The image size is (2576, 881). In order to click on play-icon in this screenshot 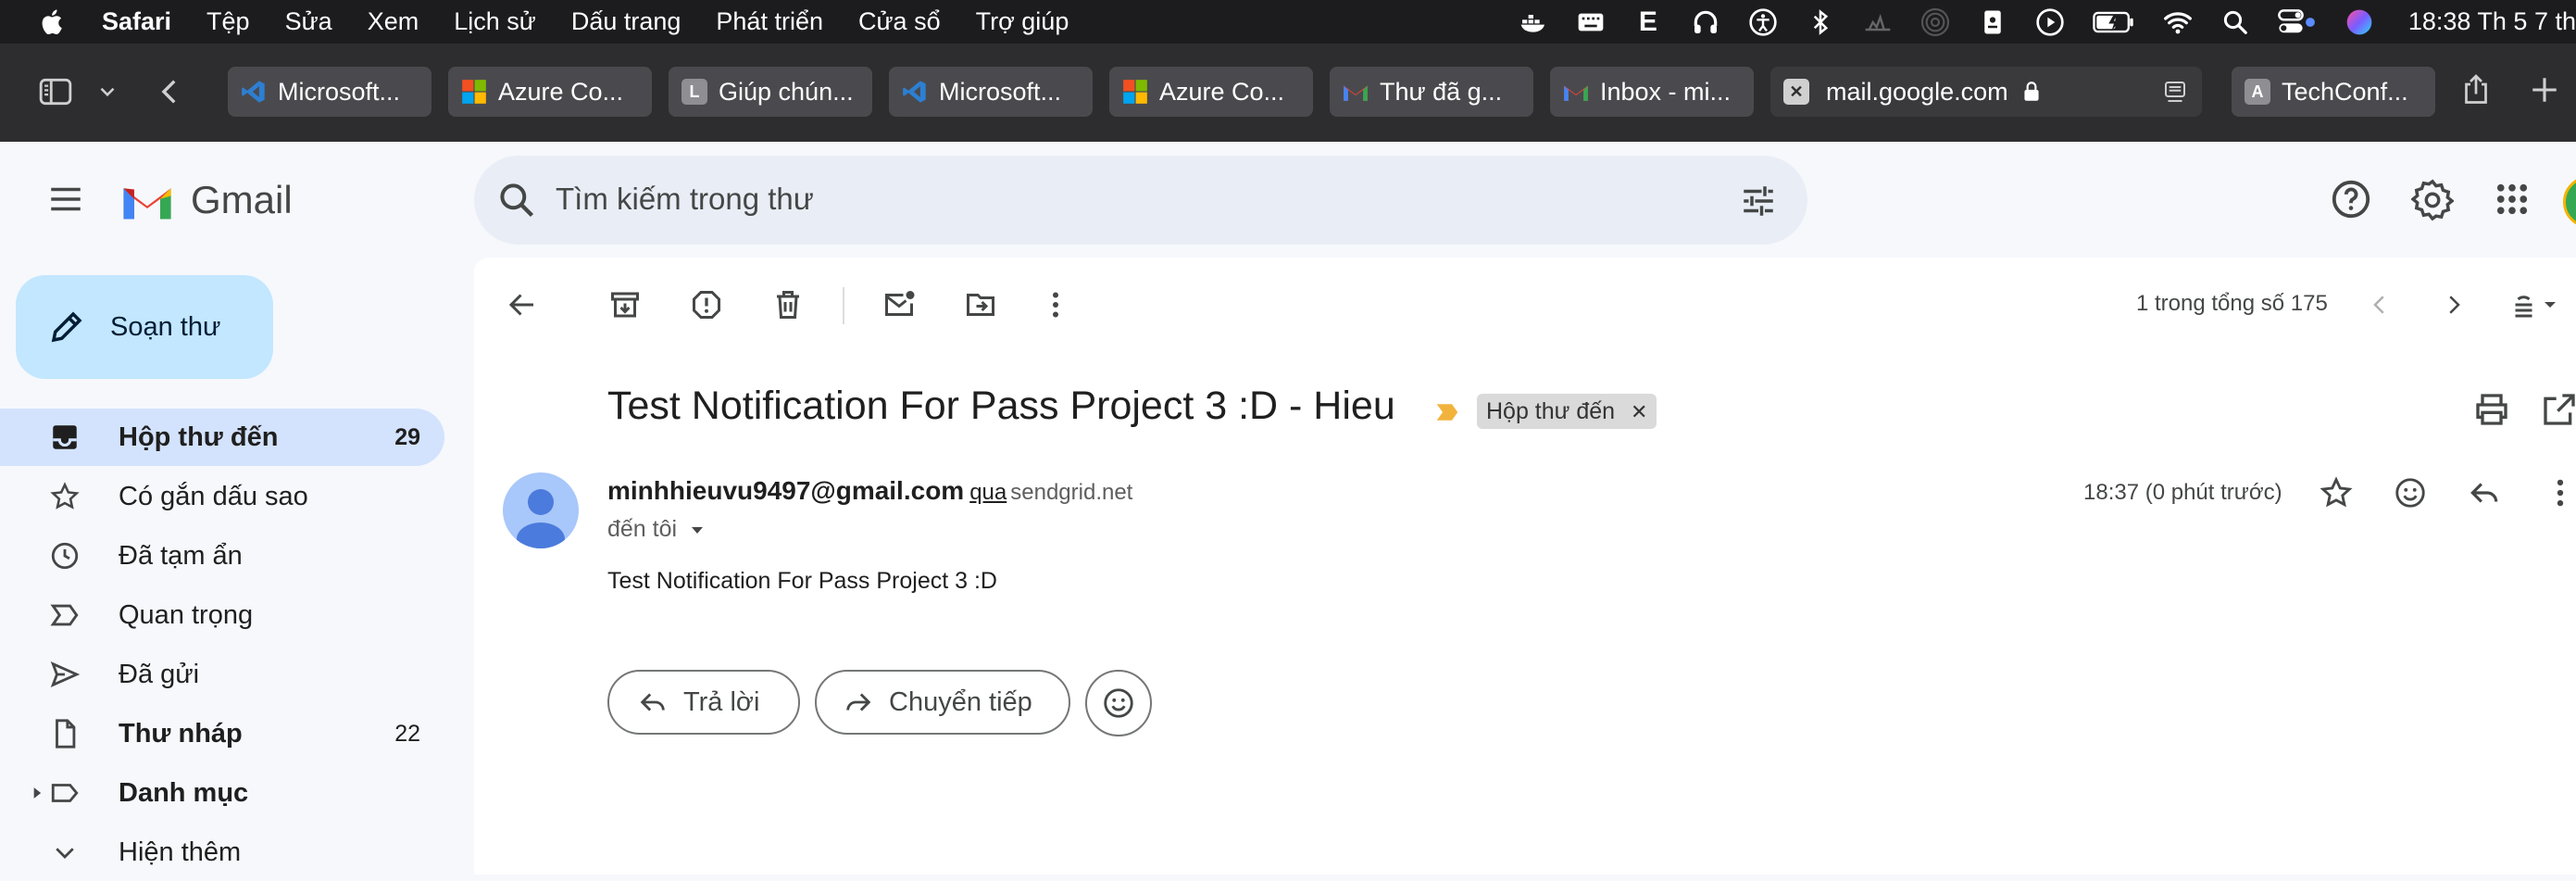, I will do `click(2050, 22)`.